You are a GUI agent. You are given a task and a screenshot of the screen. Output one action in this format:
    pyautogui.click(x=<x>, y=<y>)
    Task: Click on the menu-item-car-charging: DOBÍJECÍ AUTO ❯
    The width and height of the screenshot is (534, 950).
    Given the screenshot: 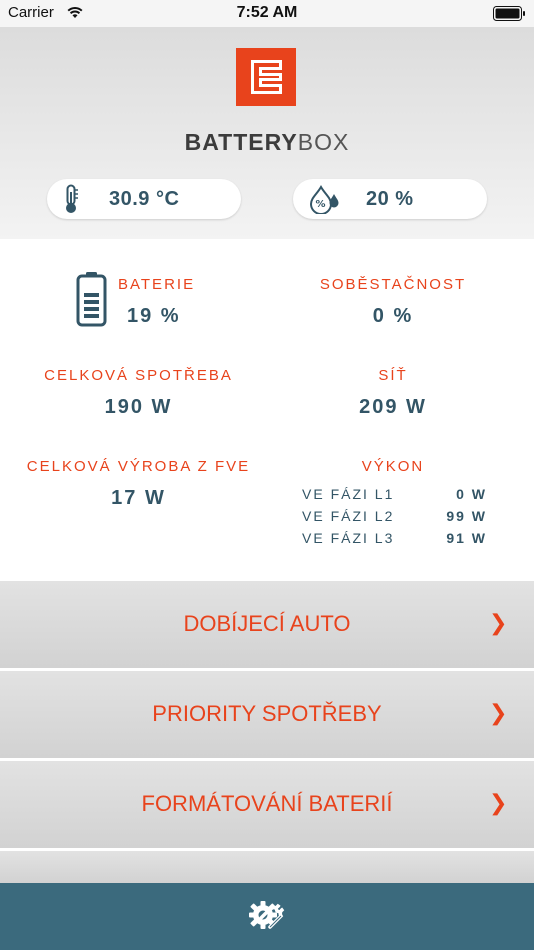 What is the action you would take?
    pyautogui.click(x=267, y=624)
    